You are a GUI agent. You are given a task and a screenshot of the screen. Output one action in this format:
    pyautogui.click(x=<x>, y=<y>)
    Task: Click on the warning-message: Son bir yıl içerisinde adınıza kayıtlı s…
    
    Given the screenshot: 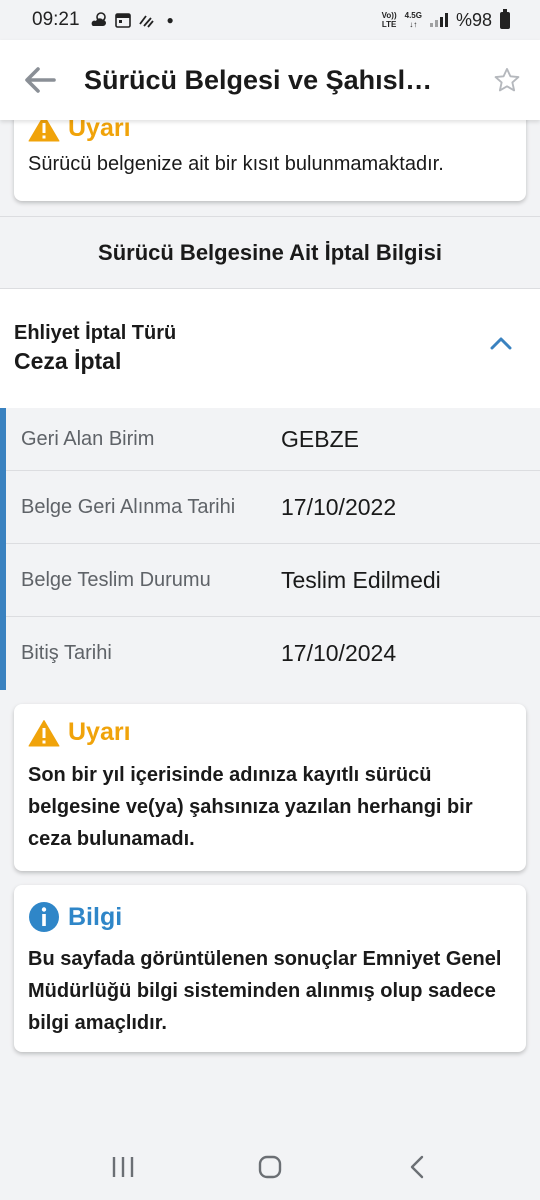 What is the action you would take?
    pyautogui.click(x=250, y=807)
    